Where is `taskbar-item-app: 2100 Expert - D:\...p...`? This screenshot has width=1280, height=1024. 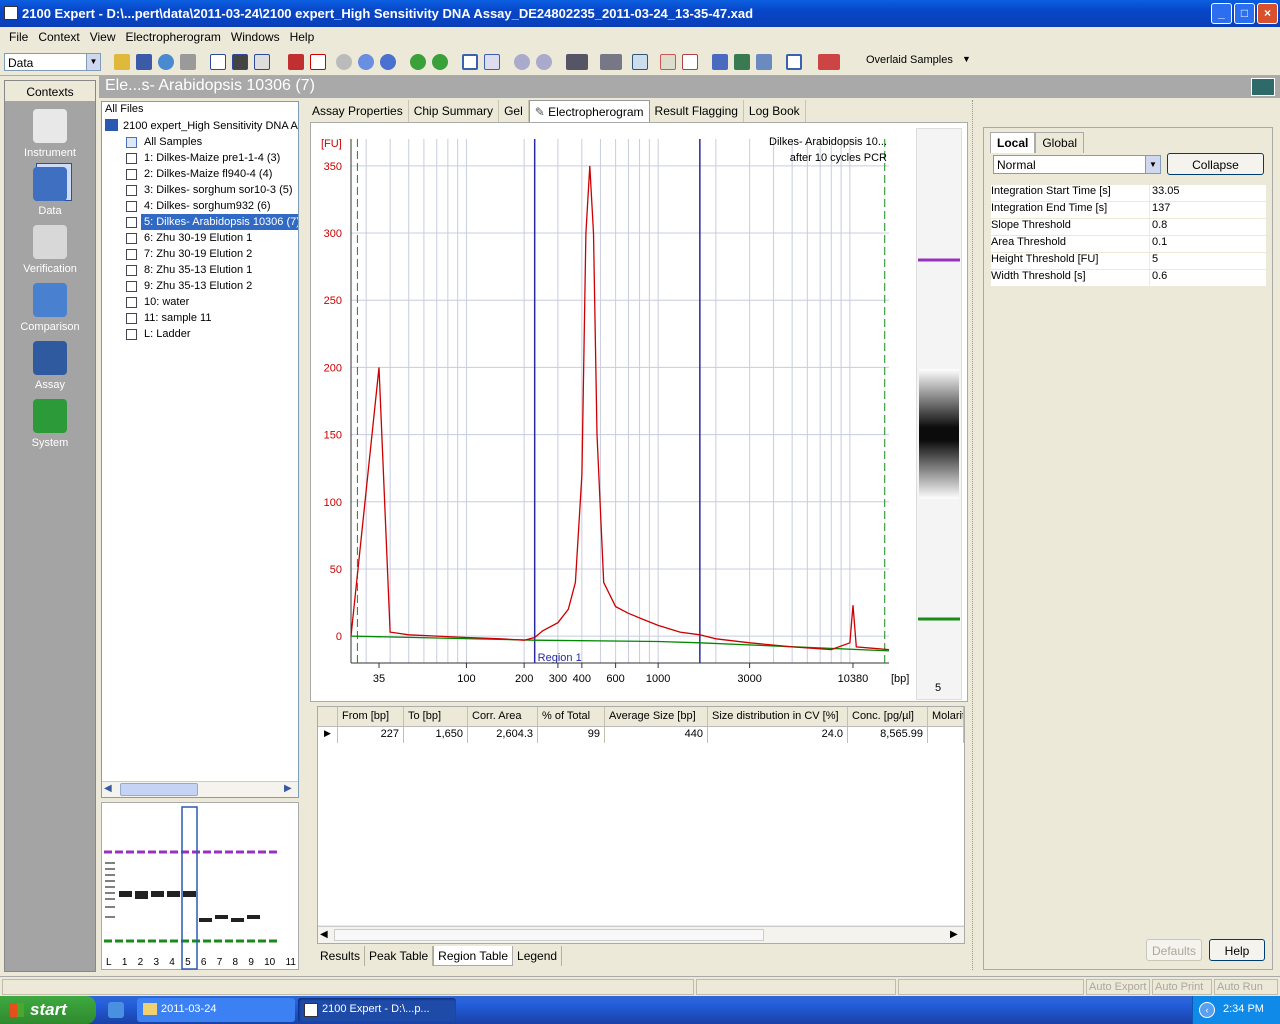
taskbar-item-app: 2100 Expert - D:\...p... is located at coordinates (377, 1010).